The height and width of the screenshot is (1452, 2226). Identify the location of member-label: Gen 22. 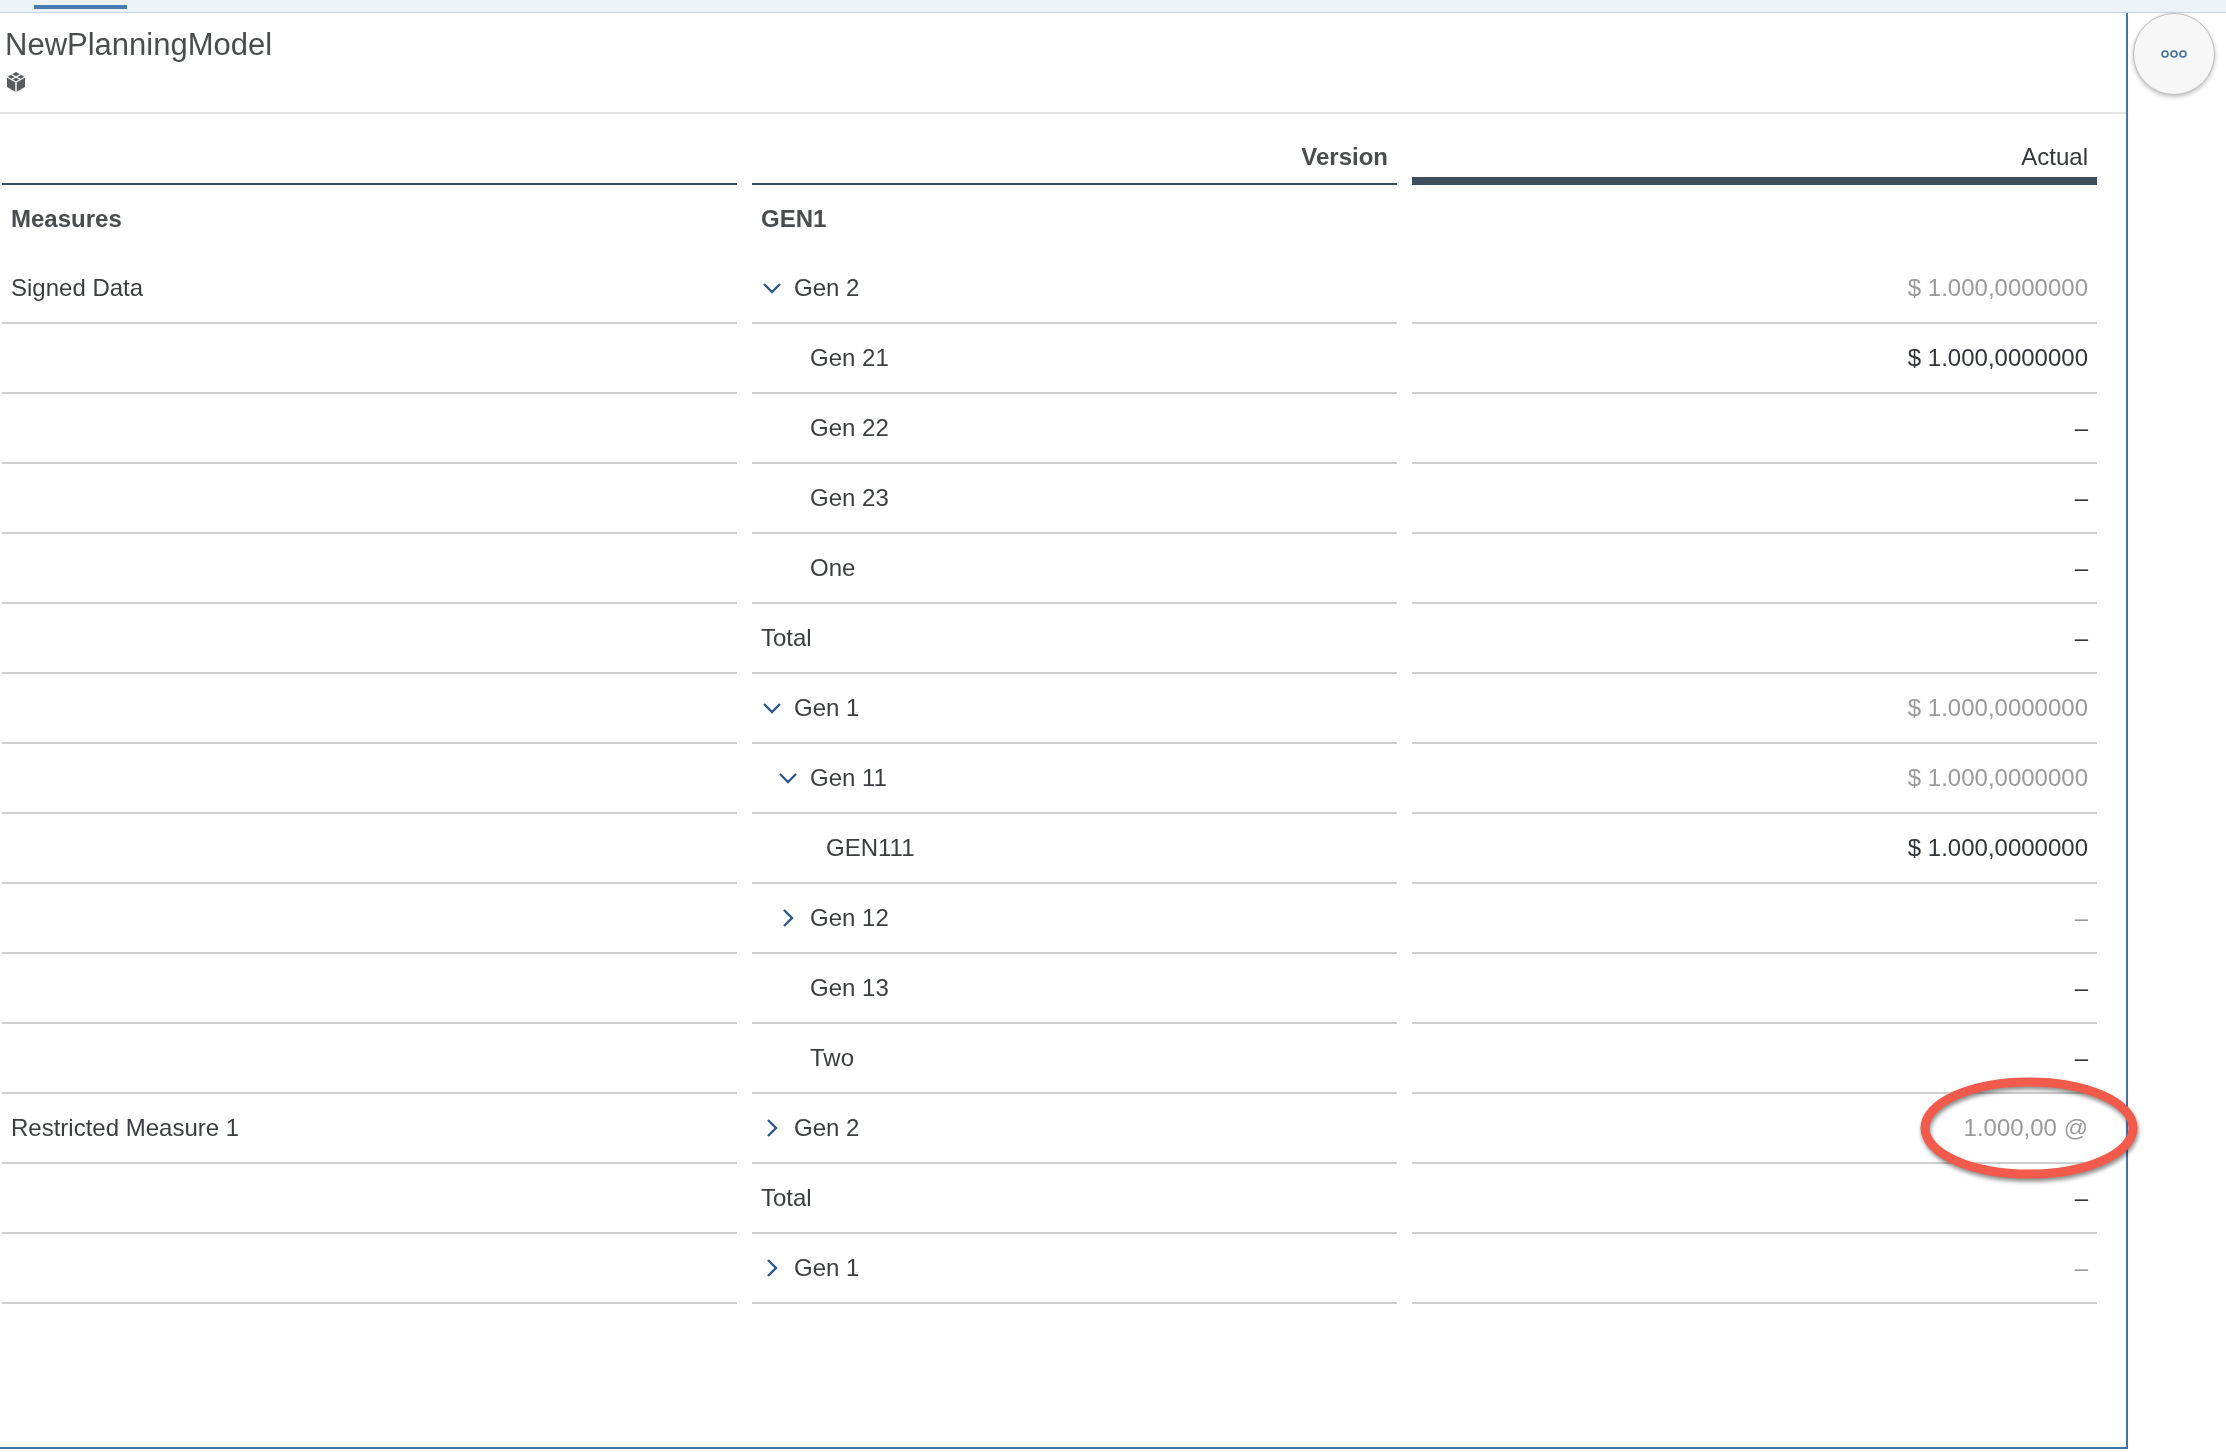
(849, 428).